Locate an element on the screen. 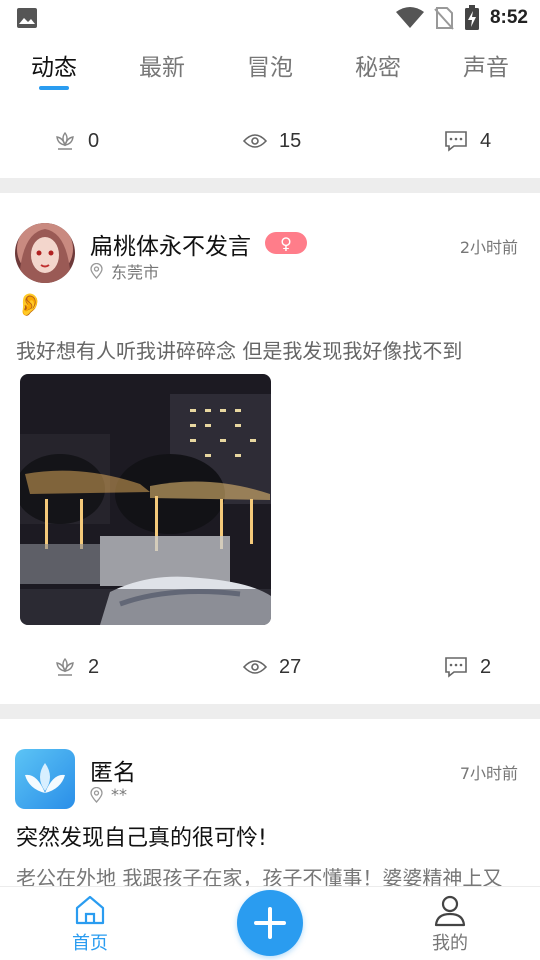 This screenshot has width=540, height=960. post-stats-row: 0 15 4 is located at coordinates (270, 141).